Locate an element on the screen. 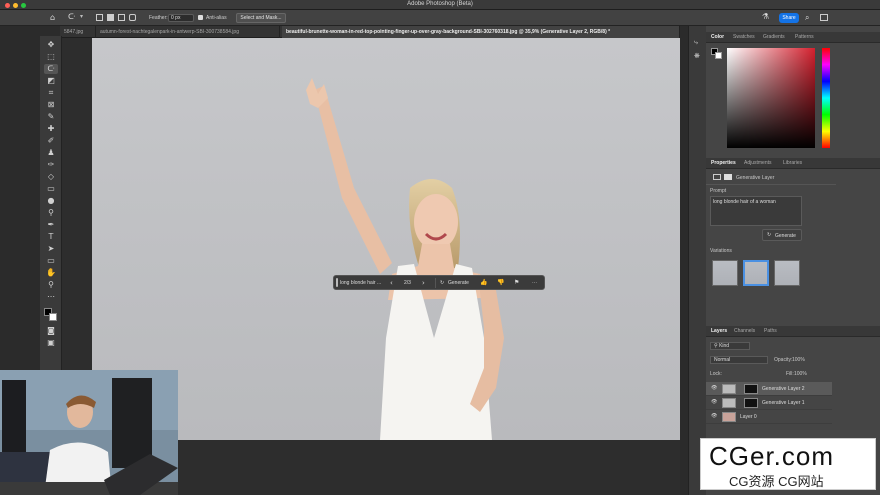 This screenshot has width=880, height=495. lasso-tool-icon: ᑢ is located at coordinates (51, 69).